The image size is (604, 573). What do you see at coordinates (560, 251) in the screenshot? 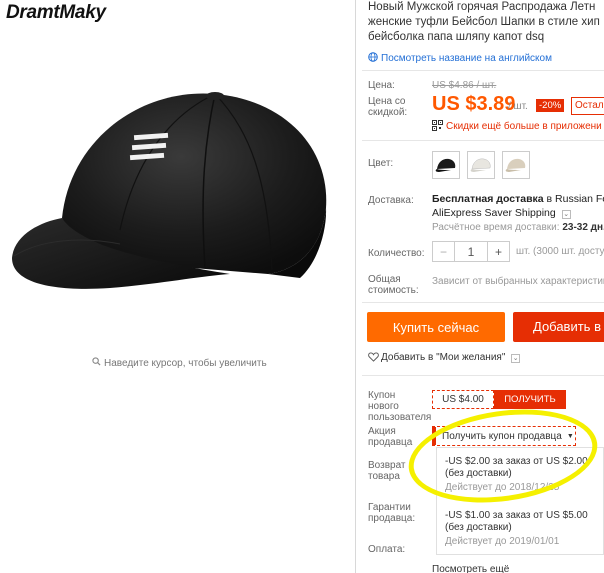
I see `quantity-available: шт. (3000 шт. досту` at bounding box center [560, 251].